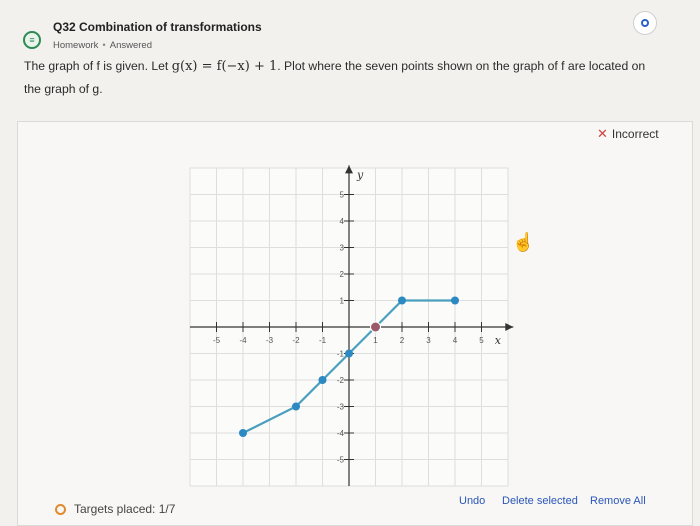  I want to click on y-tick-label: -2, so click(341, 380).